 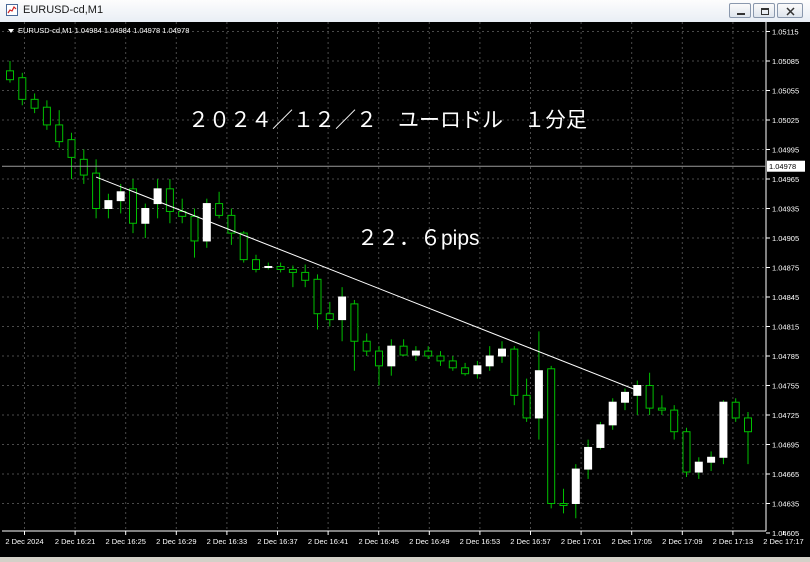 I want to click on time-tick-label: 2 Dec 16:21, so click(x=75, y=541).